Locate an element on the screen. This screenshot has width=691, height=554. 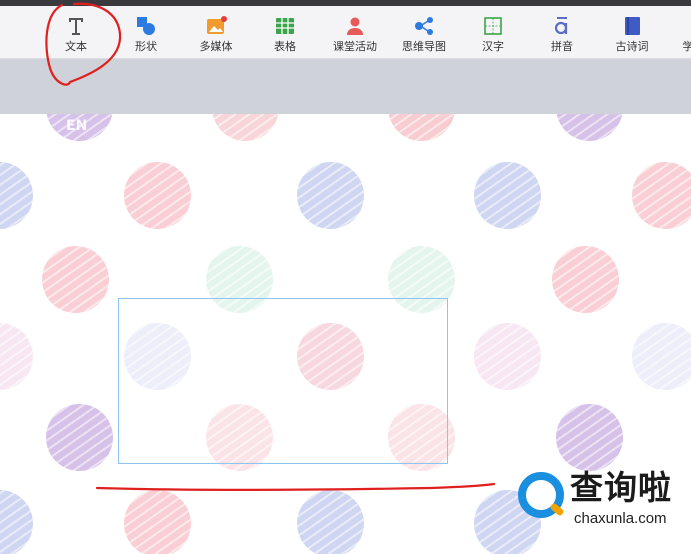
toolbar-media-label: 多媒体 is located at coordinates (216, 46).